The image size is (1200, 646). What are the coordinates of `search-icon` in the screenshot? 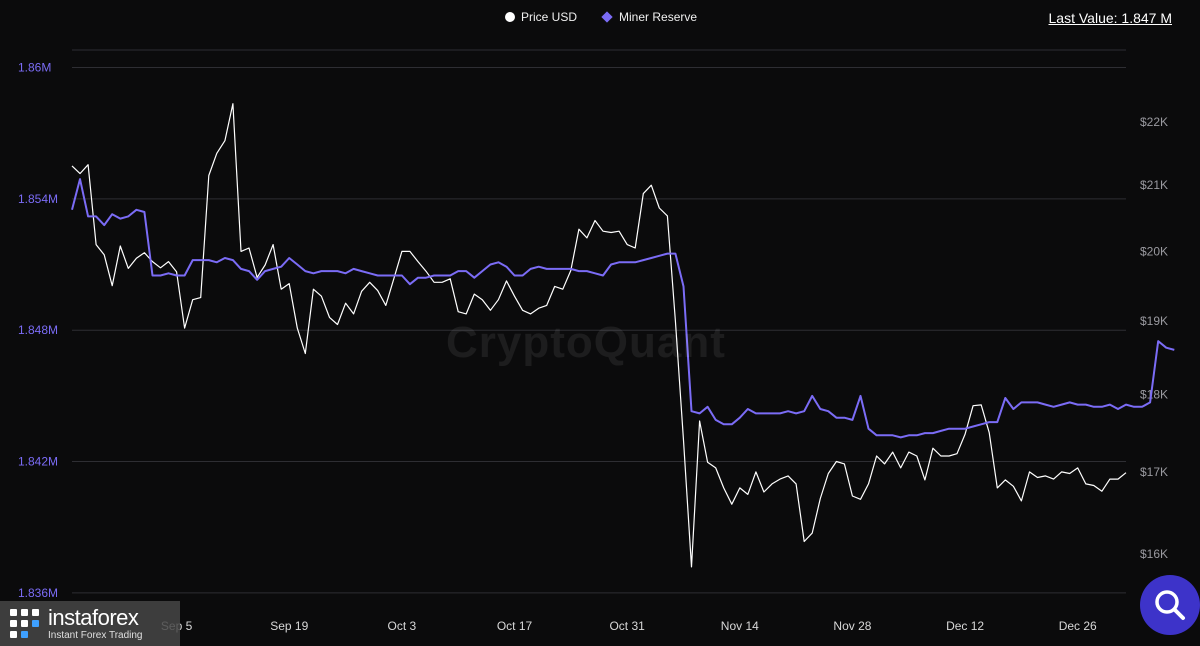 It's located at (1170, 605).